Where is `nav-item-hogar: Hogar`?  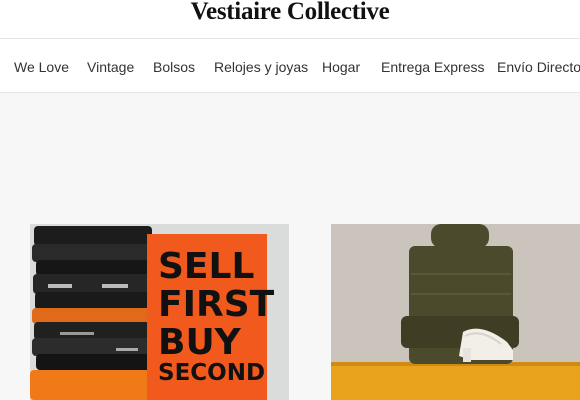 nav-item-hogar: Hogar is located at coordinates (341, 67).